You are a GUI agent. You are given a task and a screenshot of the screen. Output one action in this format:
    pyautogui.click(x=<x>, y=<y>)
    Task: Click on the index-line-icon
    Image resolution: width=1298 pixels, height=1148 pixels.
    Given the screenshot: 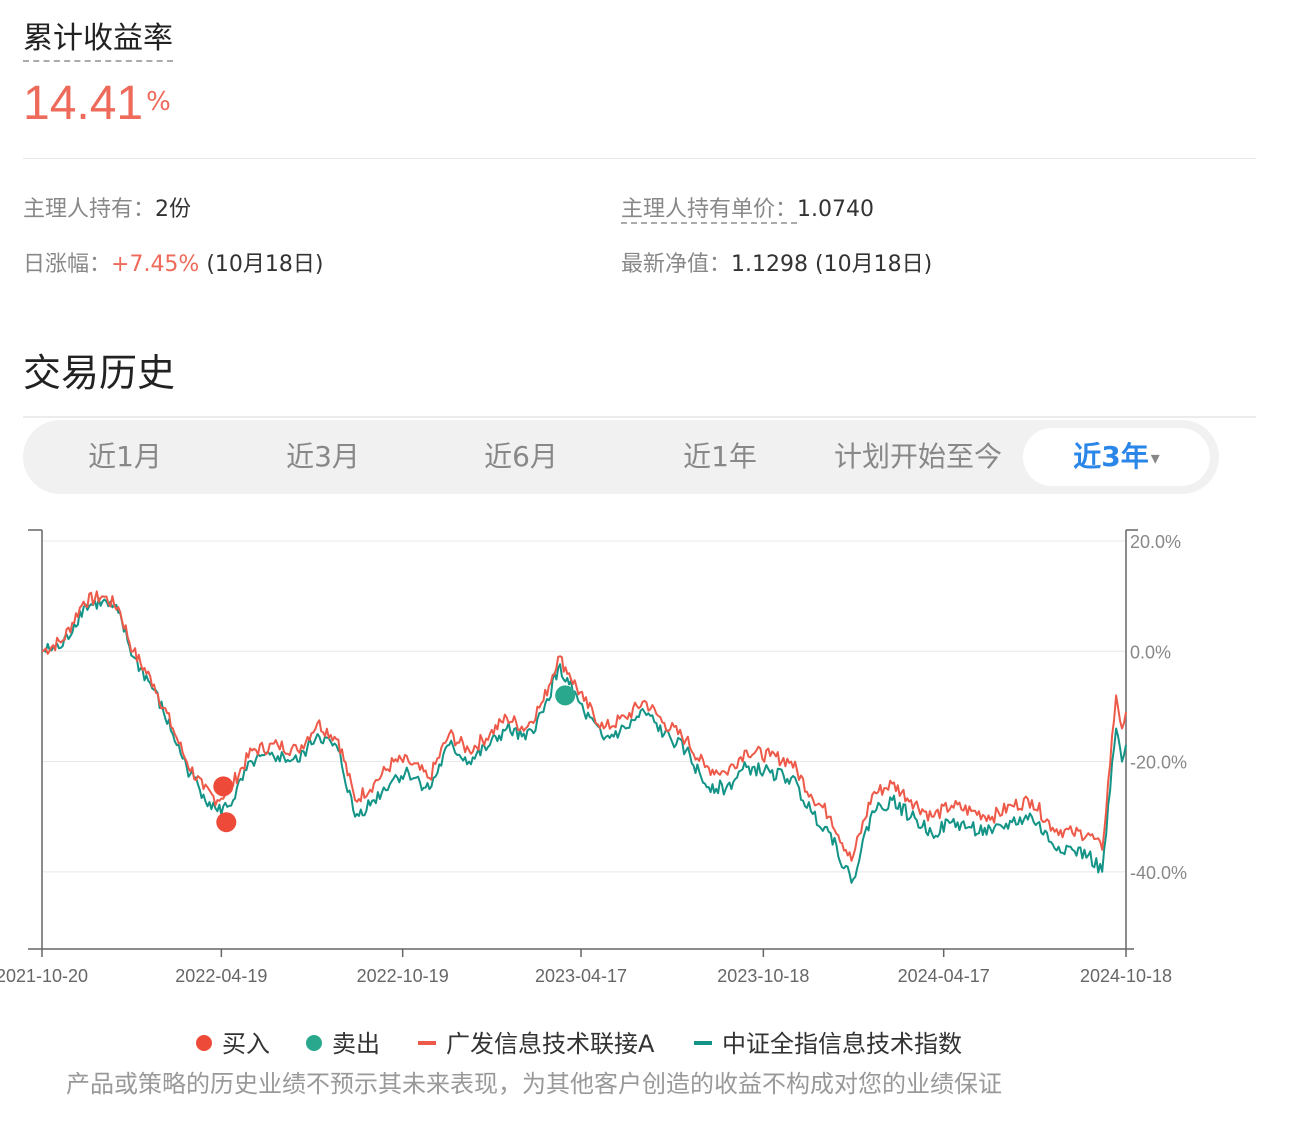 What is the action you would take?
    pyautogui.click(x=703, y=1043)
    